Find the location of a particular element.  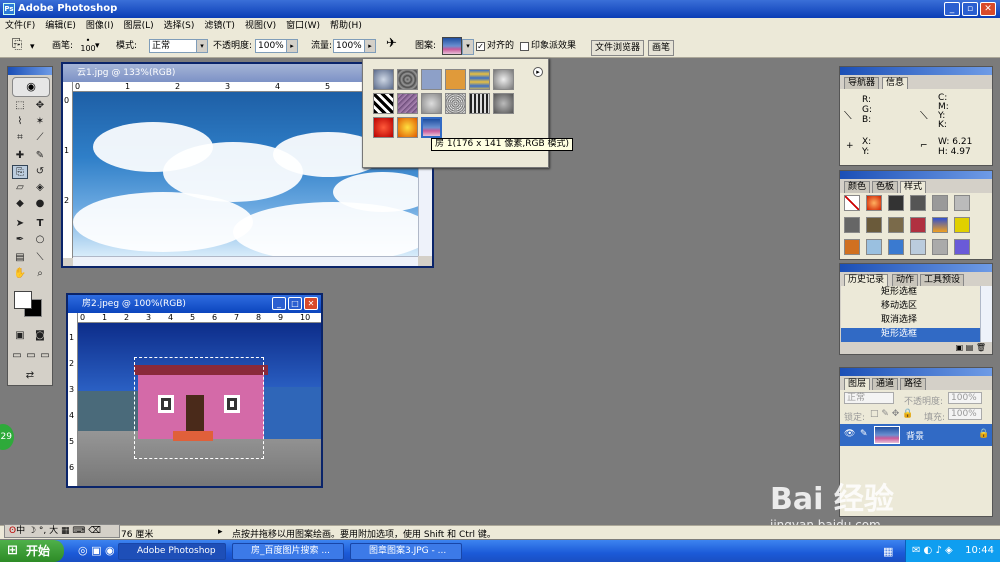

pattern-dropdown-icon: ▾ is located at coordinates (468, 47).